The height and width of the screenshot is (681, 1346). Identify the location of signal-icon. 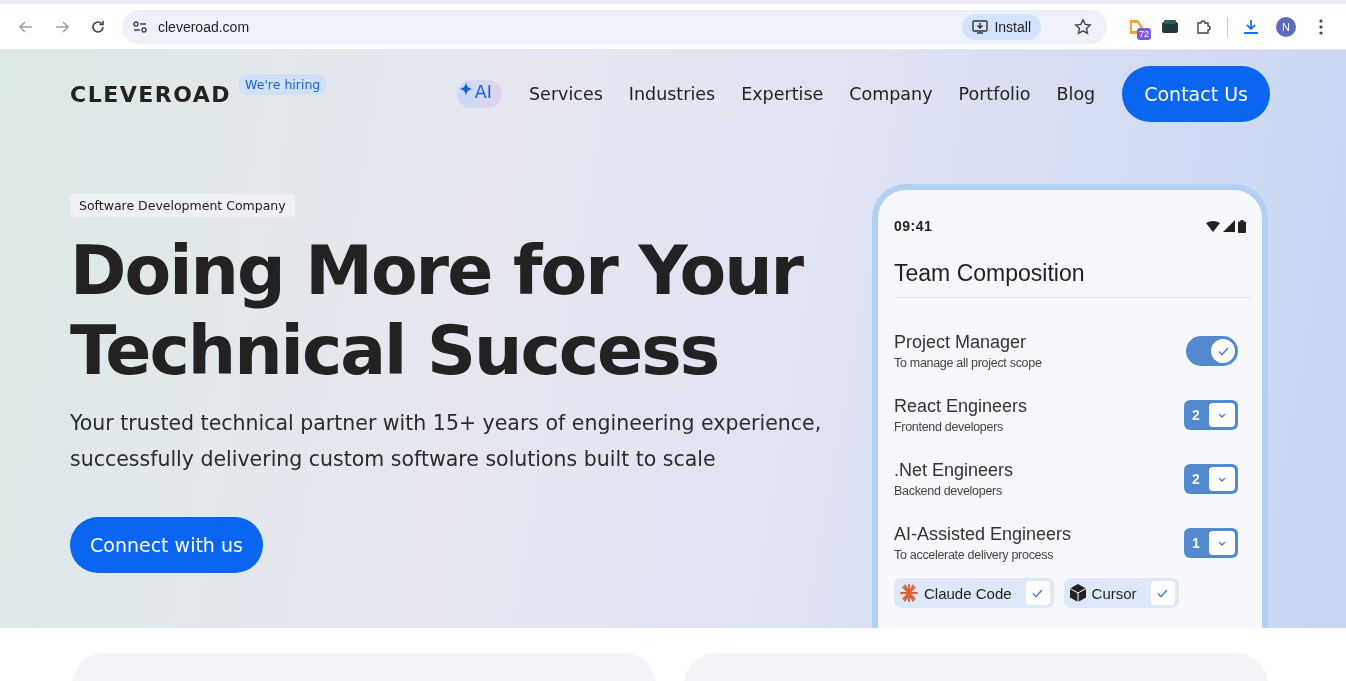
(1229, 226).